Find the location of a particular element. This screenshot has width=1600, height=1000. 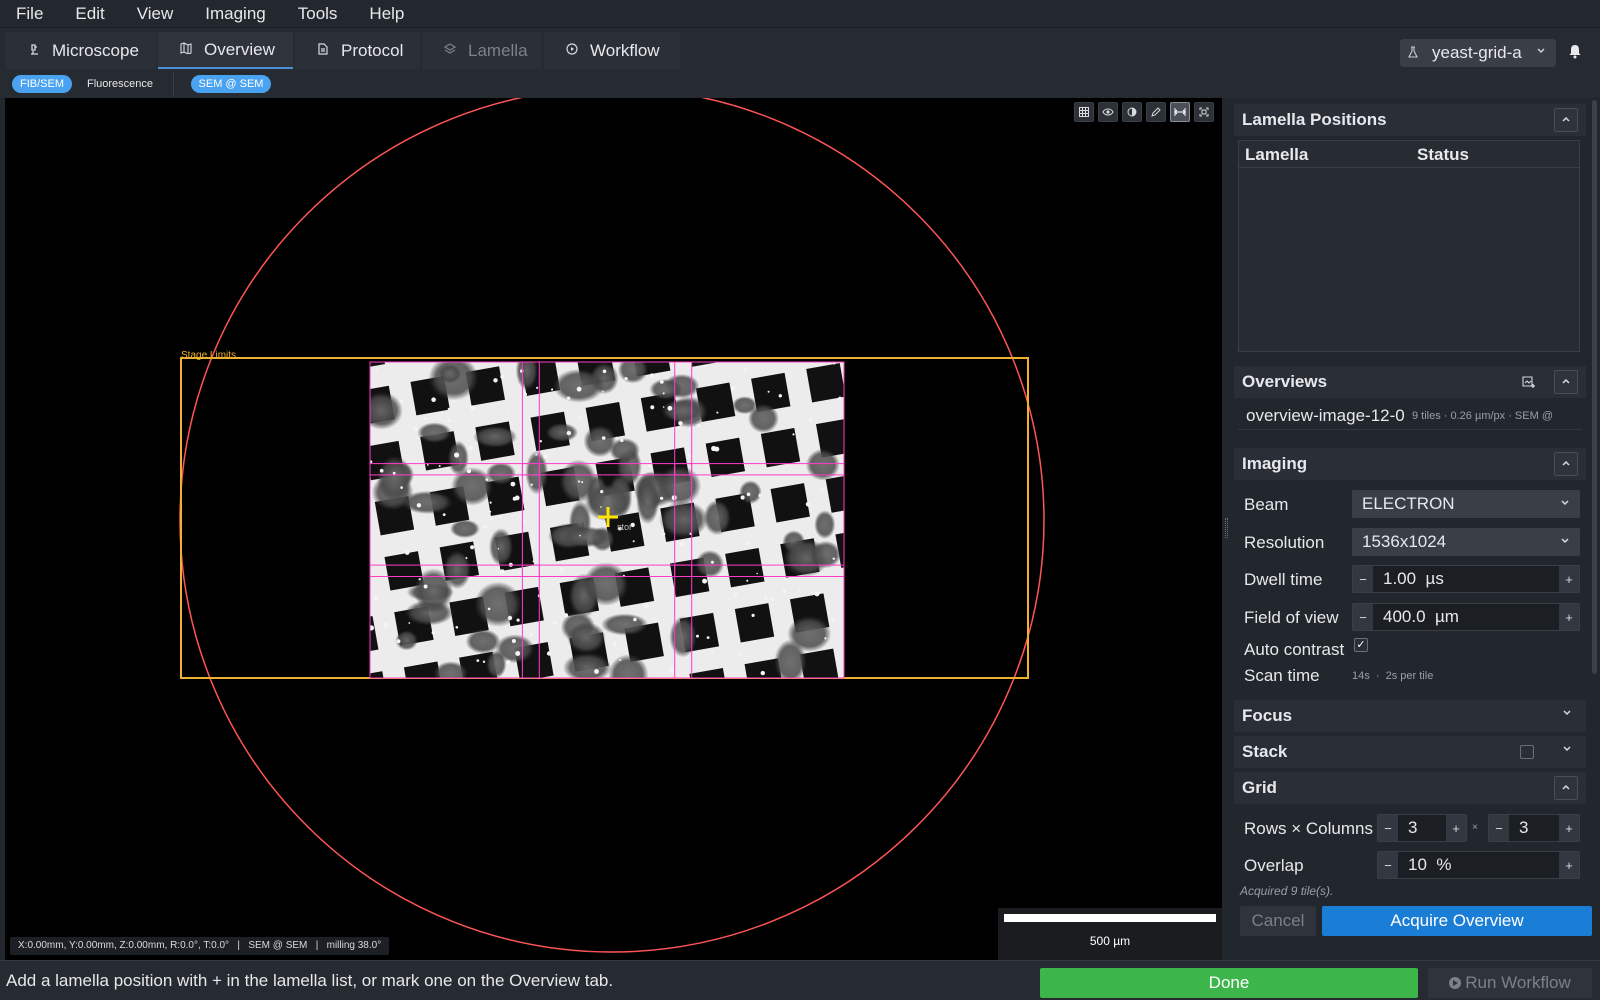

overview-meta: 9 tiles · 0.26 µm/px · SEM @ is located at coordinates (1482, 415).